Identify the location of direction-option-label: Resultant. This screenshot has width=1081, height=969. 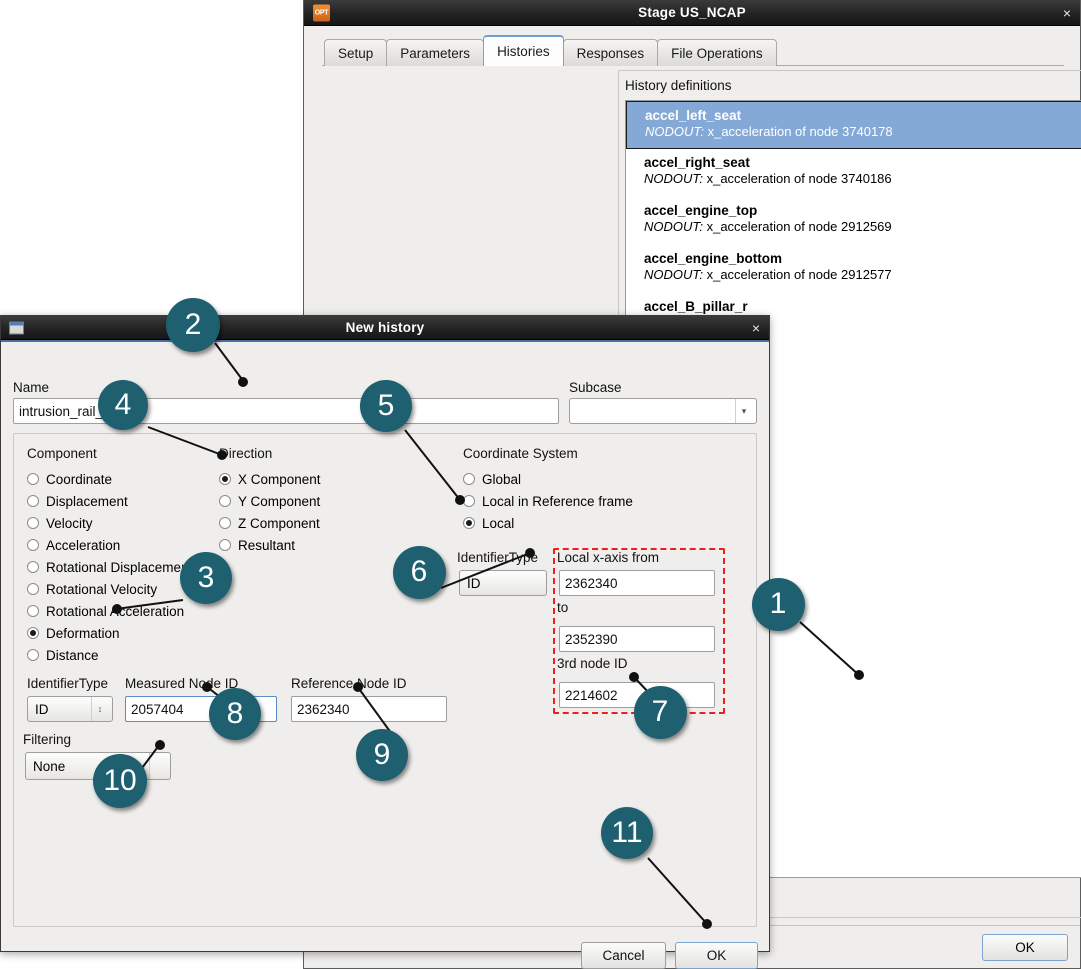
(267, 545).